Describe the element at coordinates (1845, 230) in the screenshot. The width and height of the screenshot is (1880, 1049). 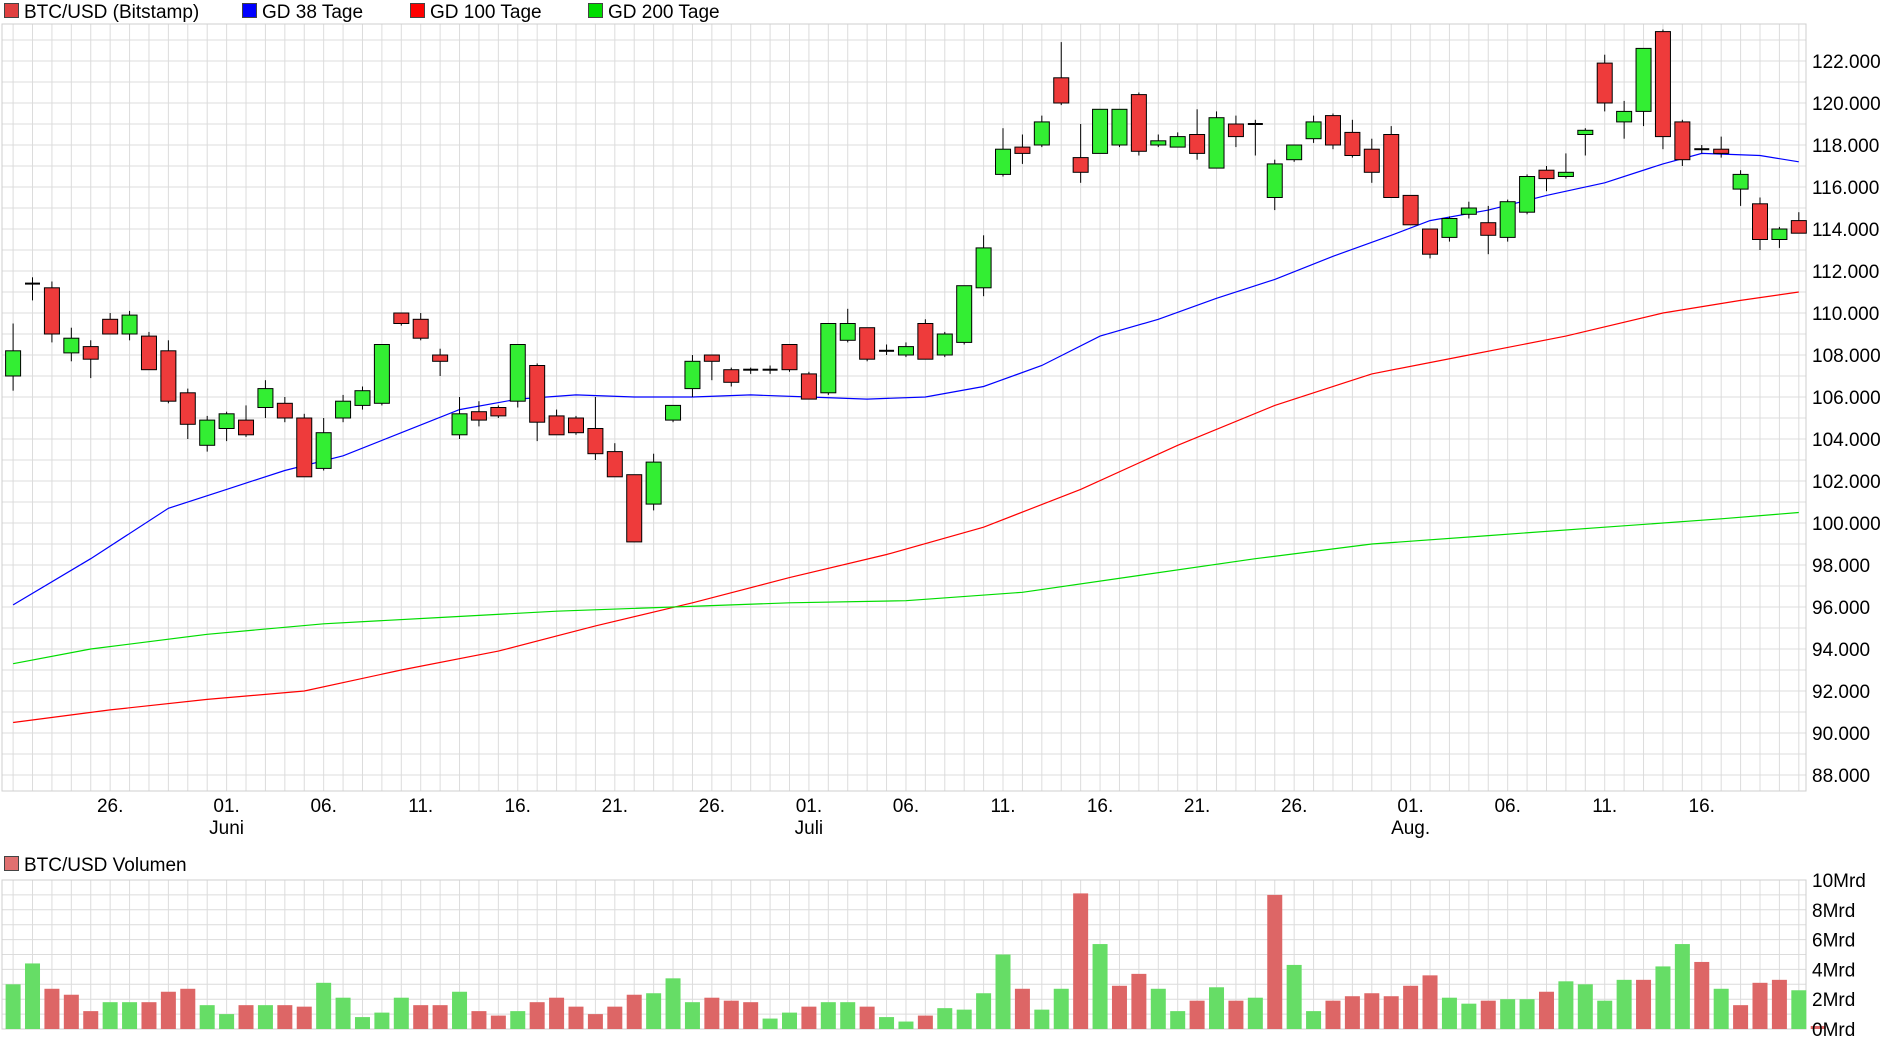
I see `price-tick-label: 114.000` at that location.